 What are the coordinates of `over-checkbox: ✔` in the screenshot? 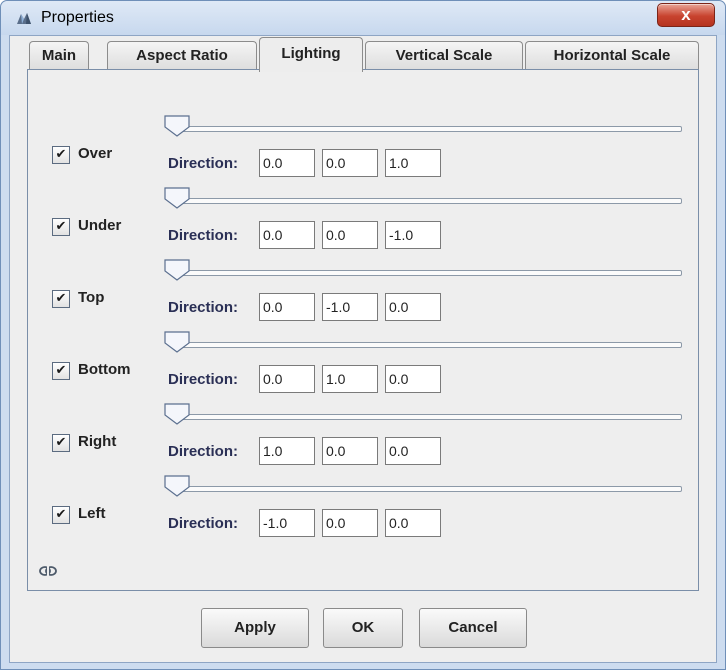 It's located at (61, 155).